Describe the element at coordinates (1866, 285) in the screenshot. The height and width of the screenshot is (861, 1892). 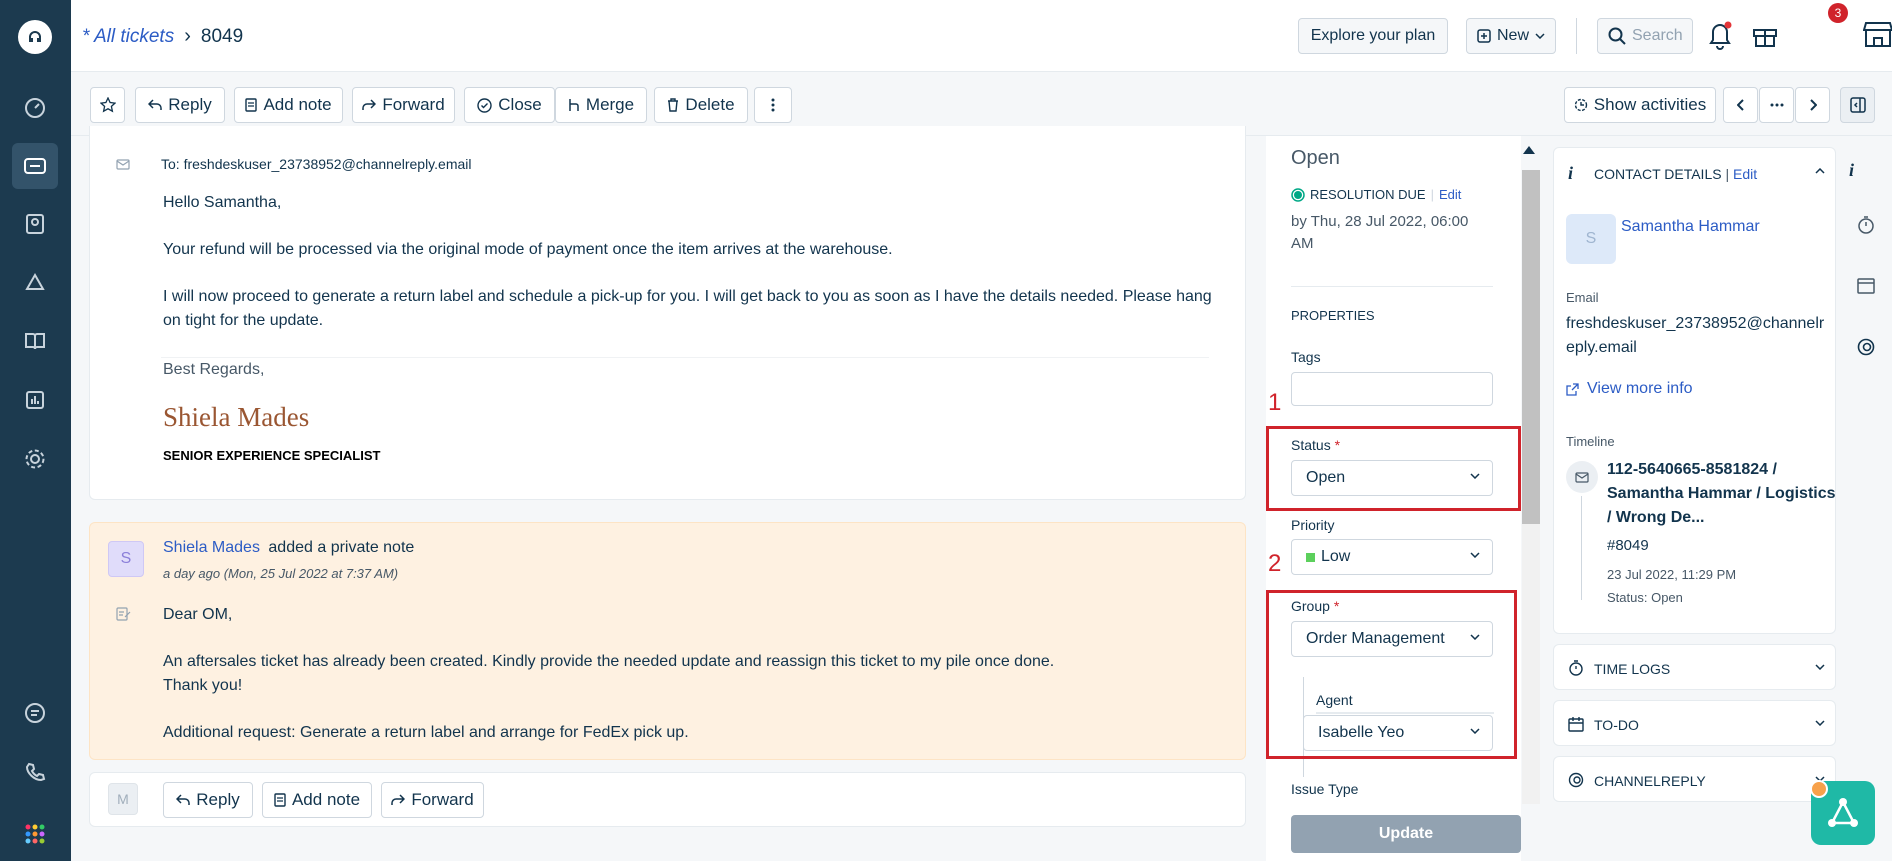
I see `rail-calendar-icon` at that location.